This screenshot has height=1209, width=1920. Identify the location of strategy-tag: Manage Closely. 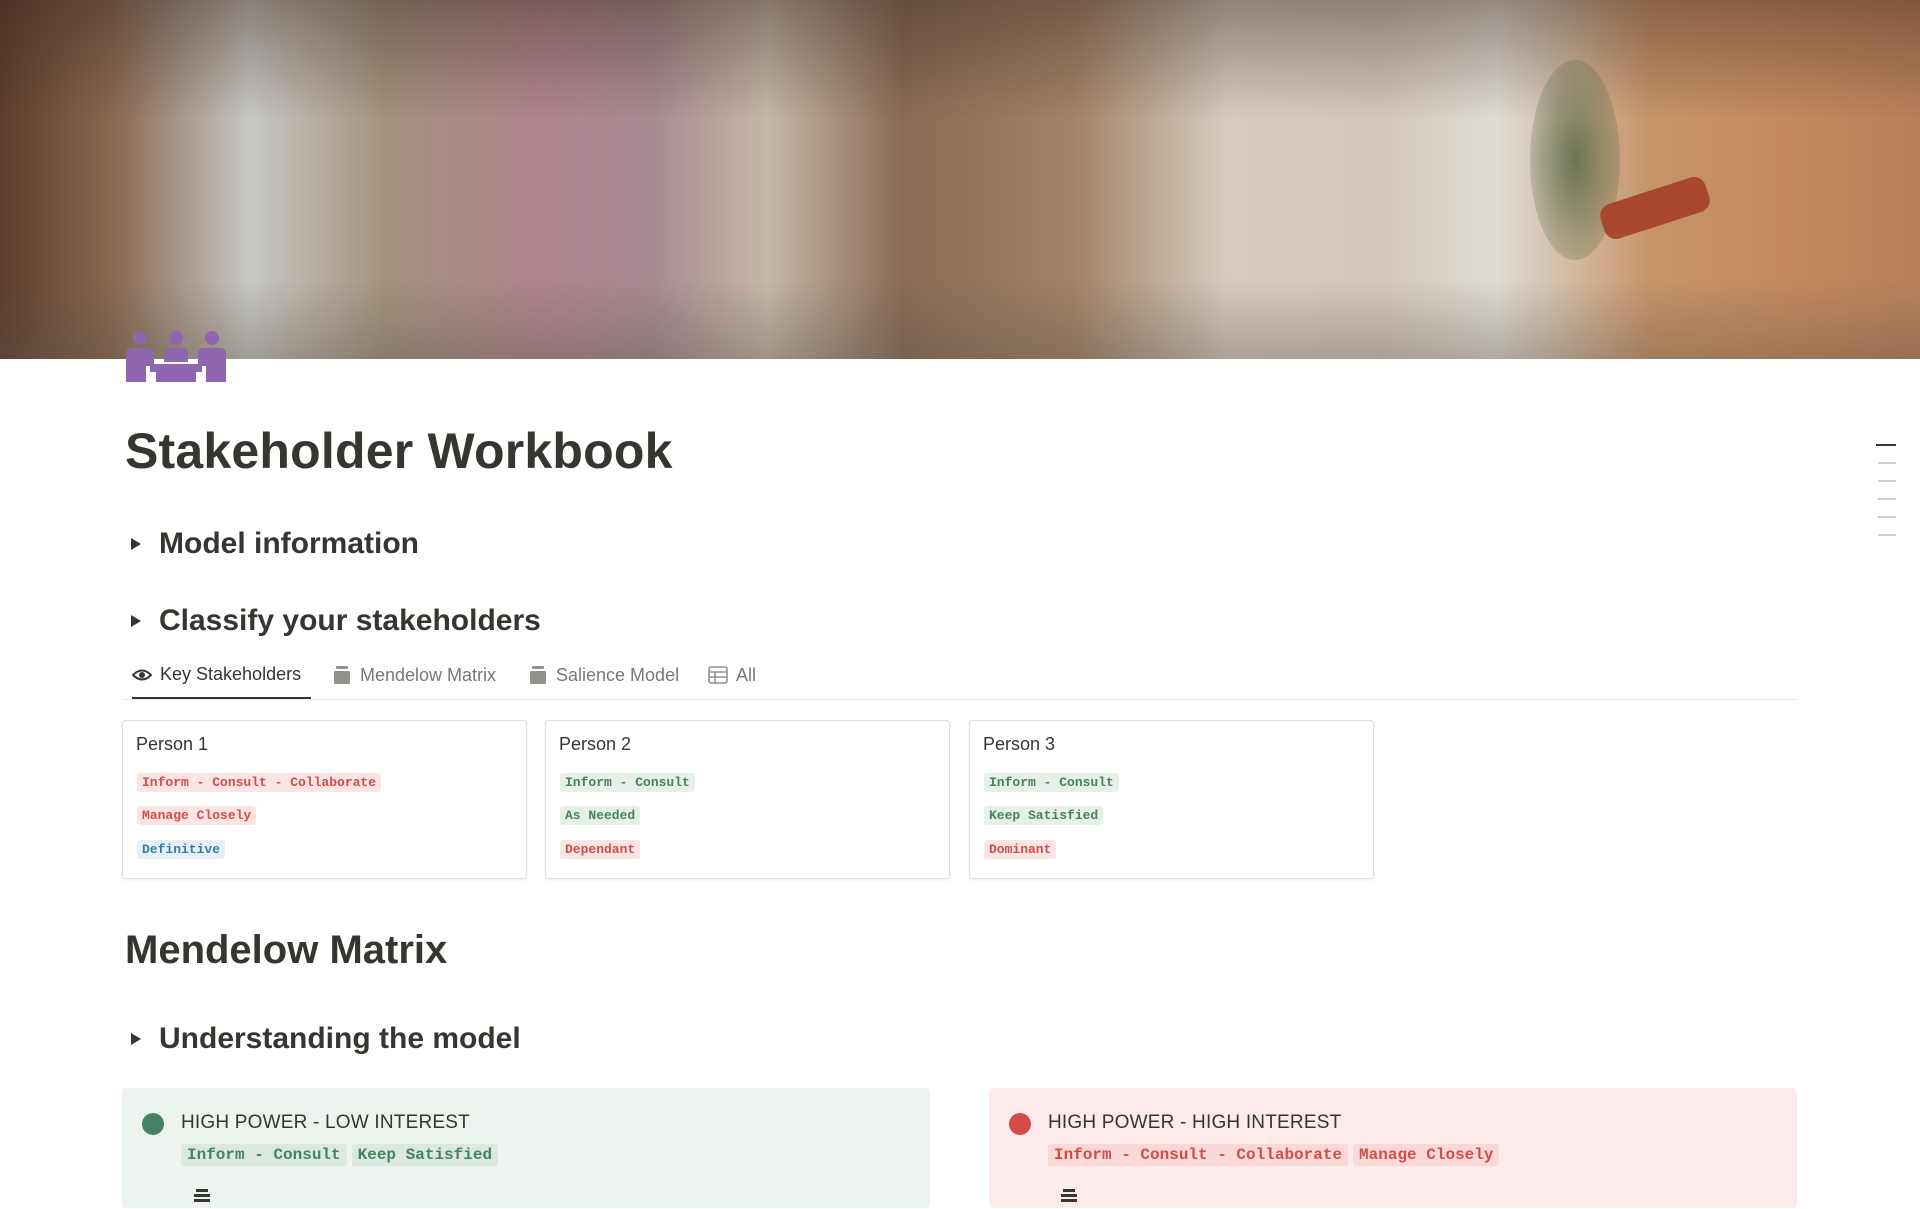
(1426, 1155).